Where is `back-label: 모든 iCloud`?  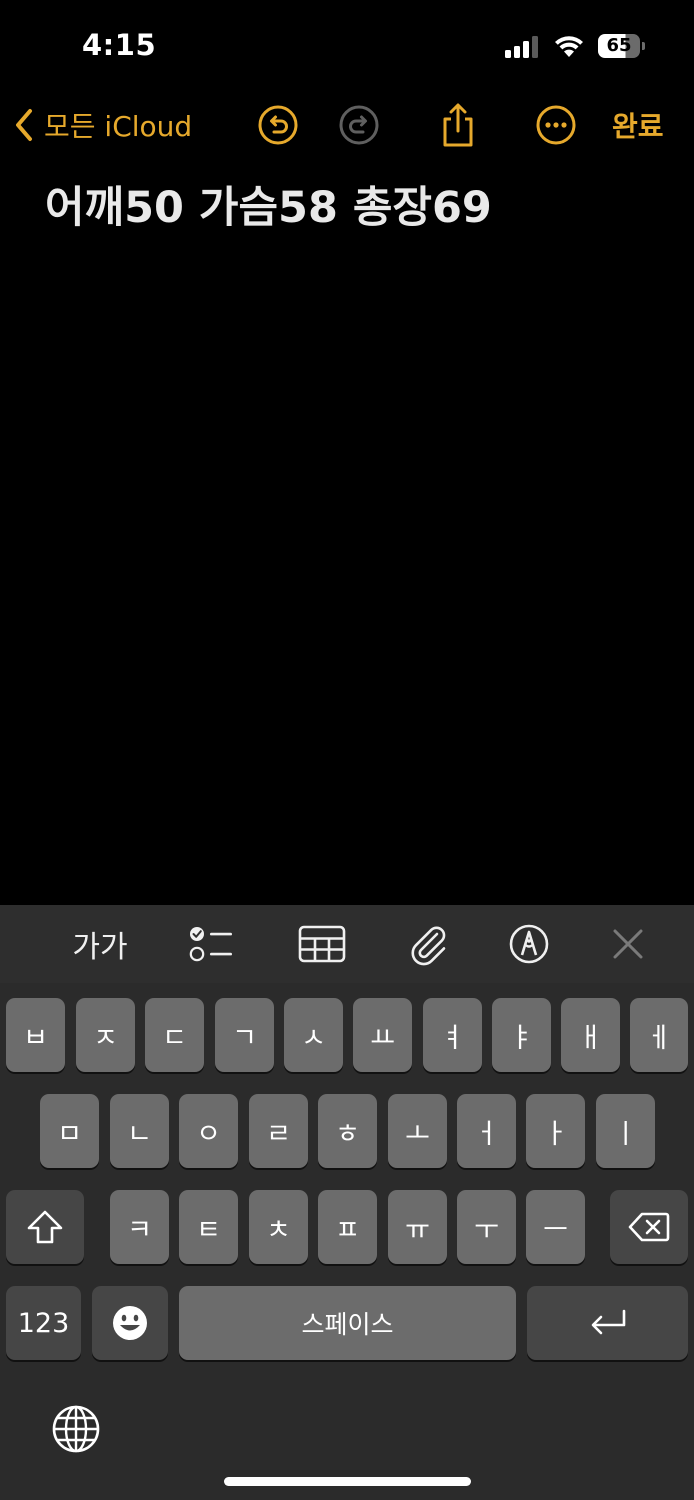
back-label: 모든 iCloud is located at coordinates (118, 126).